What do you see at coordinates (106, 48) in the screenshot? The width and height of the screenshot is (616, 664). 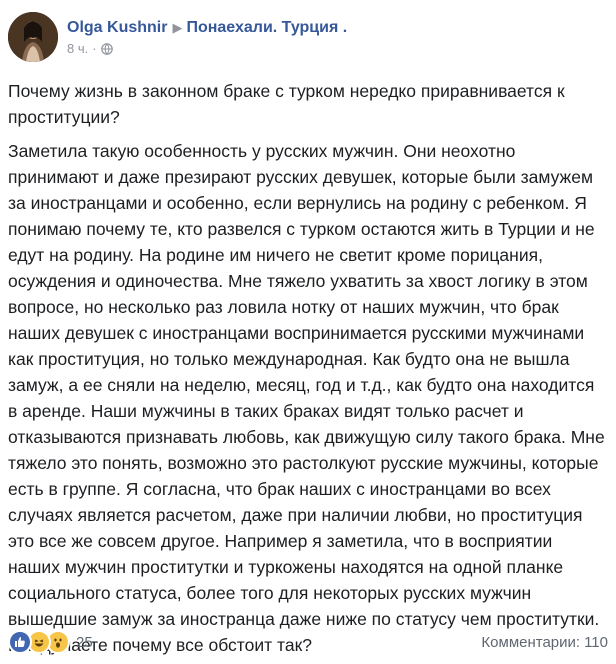 I see `globe-icon` at bounding box center [106, 48].